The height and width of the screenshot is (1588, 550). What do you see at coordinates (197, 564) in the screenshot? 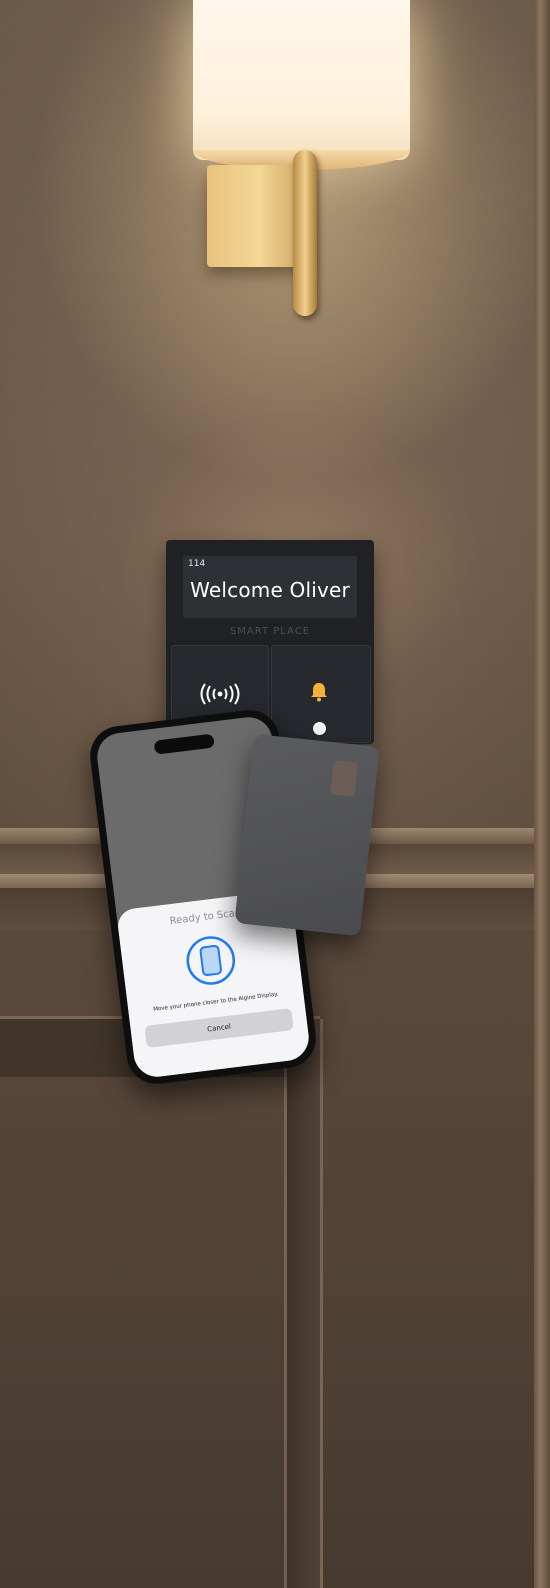
I see `room-number: 114` at bounding box center [197, 564].